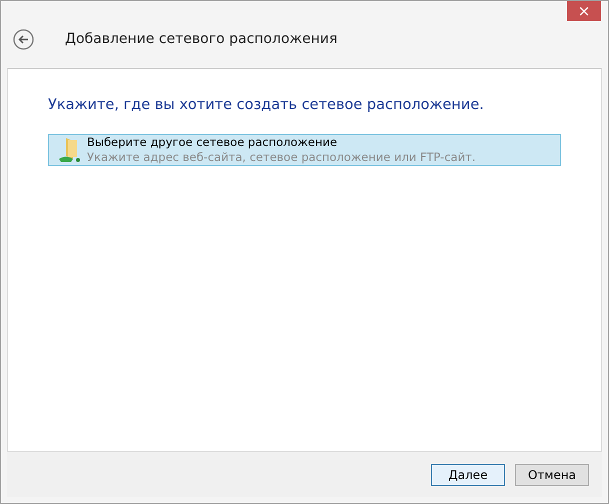 The image size is (609, 504). Describe the element at coordinates (23, 39) in the screenshot. I see `back-icon` at that location.